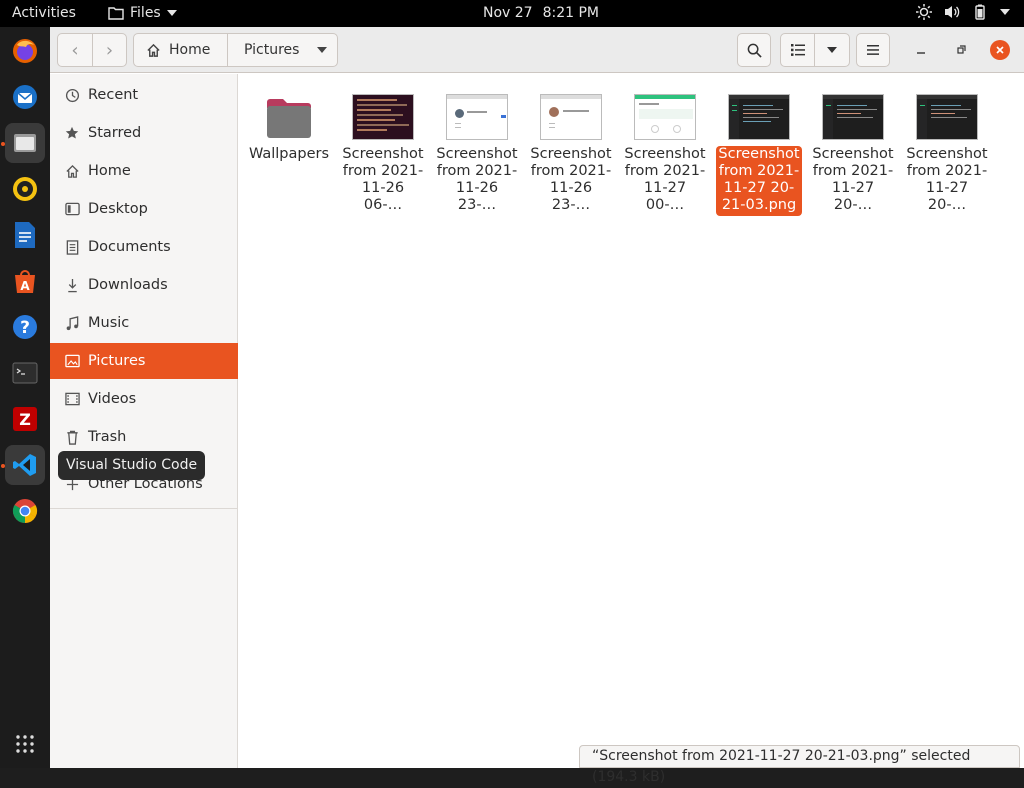 This screenshot has height=788, width=1024. What do you see at coordinates (72, 323) in the screenshot?
I see `music-icon` at bounding box center [72, 323].